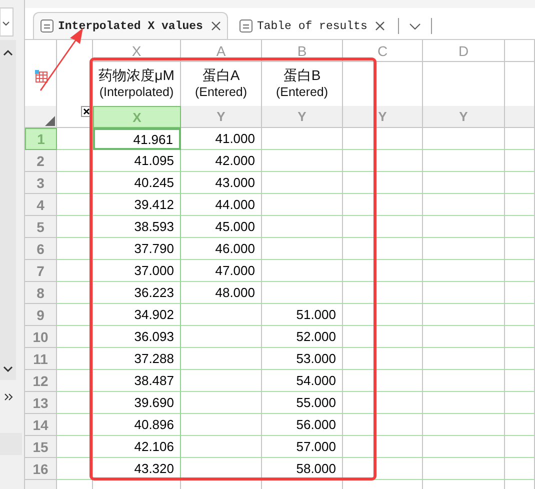 This screenshot has width=535, height=489. I want to click on row-number: 8, so click(41, 293).